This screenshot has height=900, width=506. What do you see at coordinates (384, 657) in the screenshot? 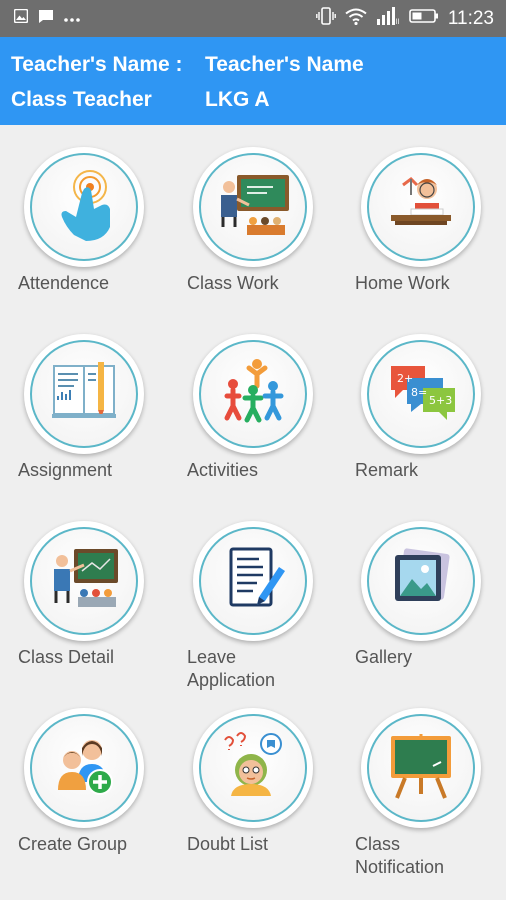
I see `gallery-label: Gallery` at bounding box center [384, 657].